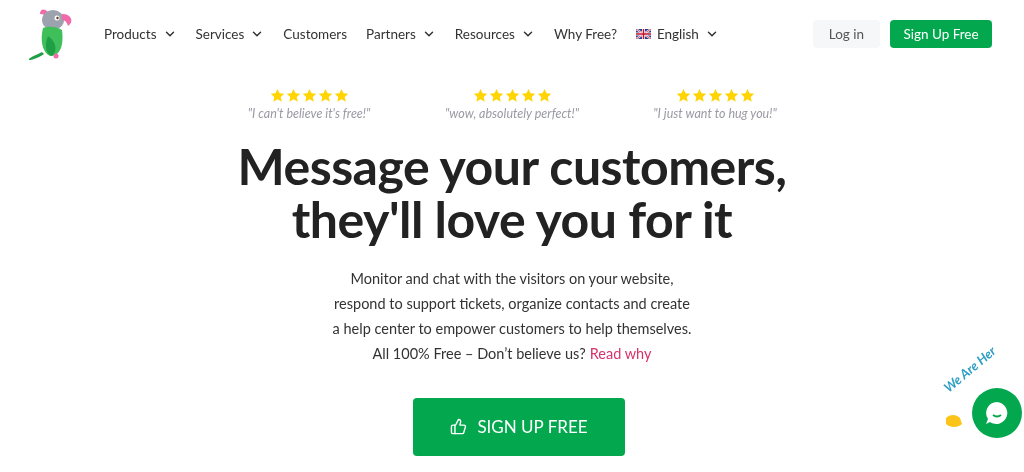 Image resolution: width=1024 pixels, height=472 pixels. I want to click on login-button: Log in, so click(846, 34).